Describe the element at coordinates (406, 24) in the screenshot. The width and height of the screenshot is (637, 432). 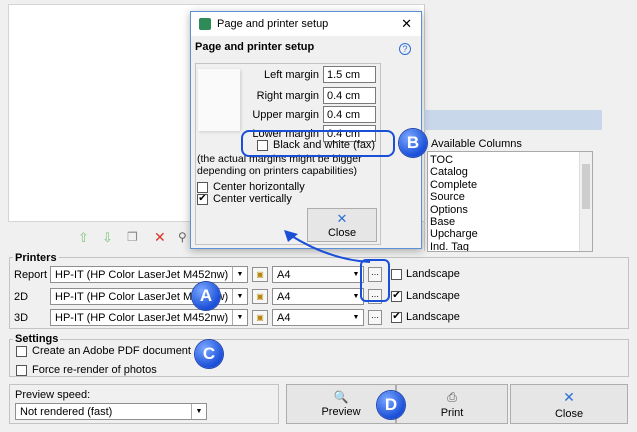
I see `dialog-close-icon: ✕` at that location.